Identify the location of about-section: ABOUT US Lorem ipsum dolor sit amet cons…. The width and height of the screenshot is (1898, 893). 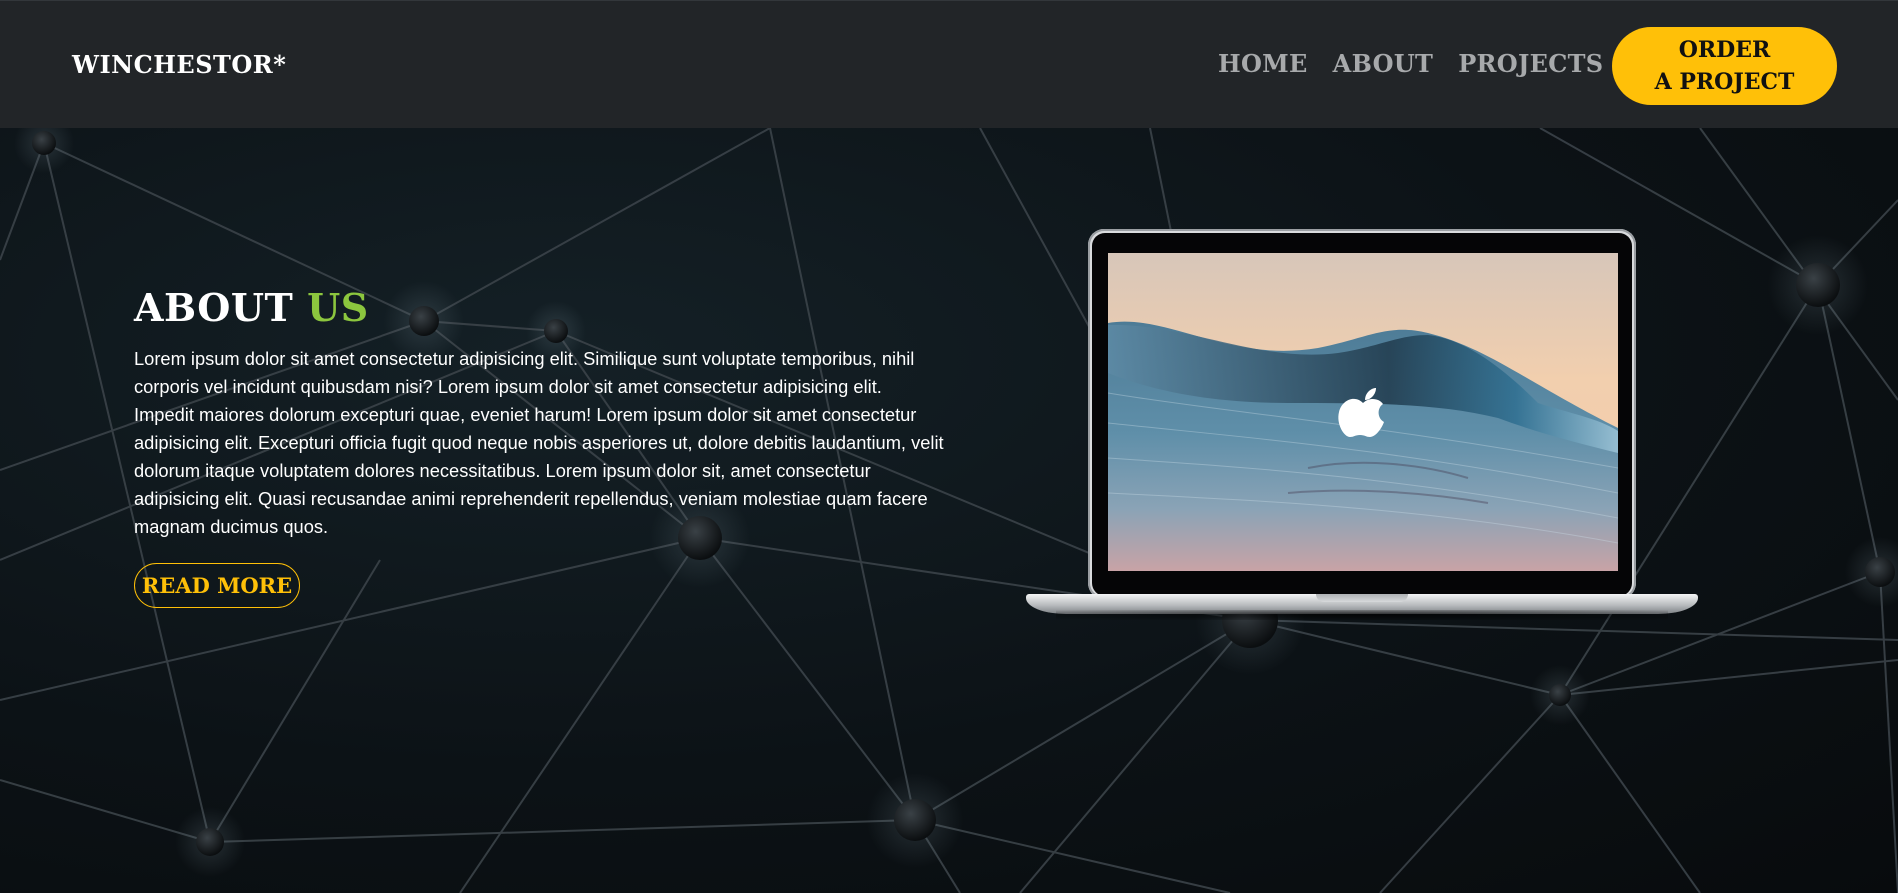
(544, 412).